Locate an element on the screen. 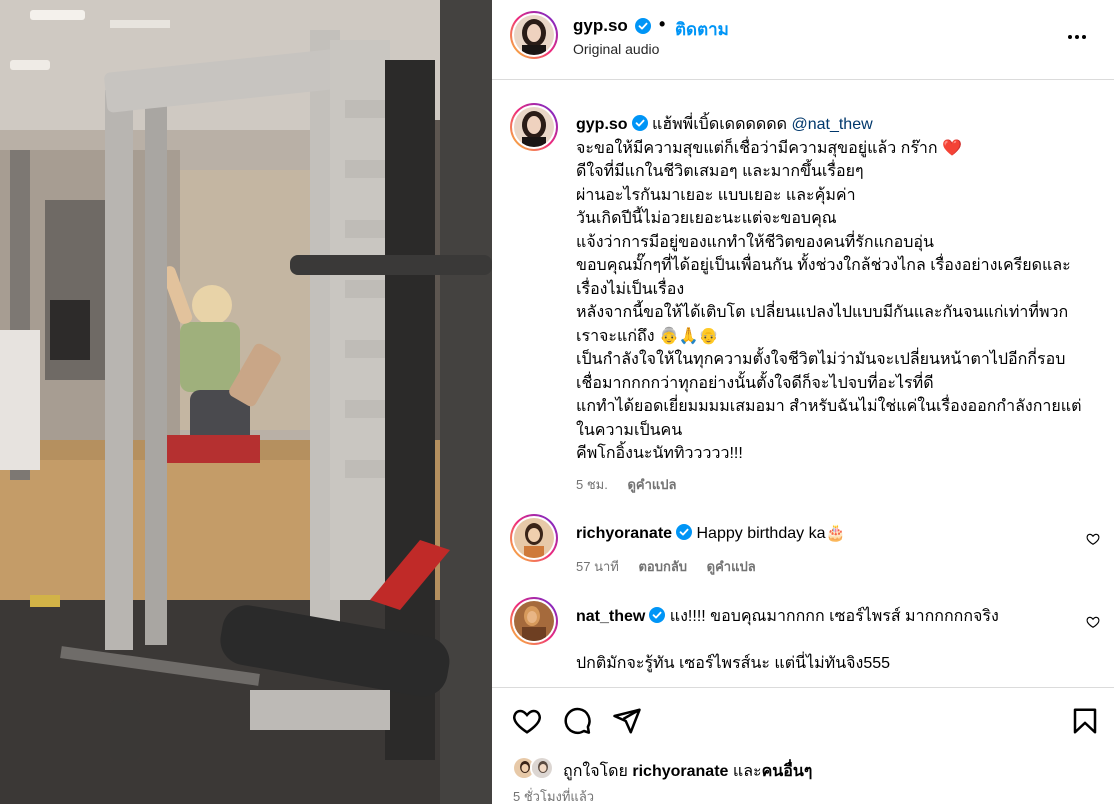 This screenshot has height=804, width=1114. share-icon is located at coordinates (627, 721).